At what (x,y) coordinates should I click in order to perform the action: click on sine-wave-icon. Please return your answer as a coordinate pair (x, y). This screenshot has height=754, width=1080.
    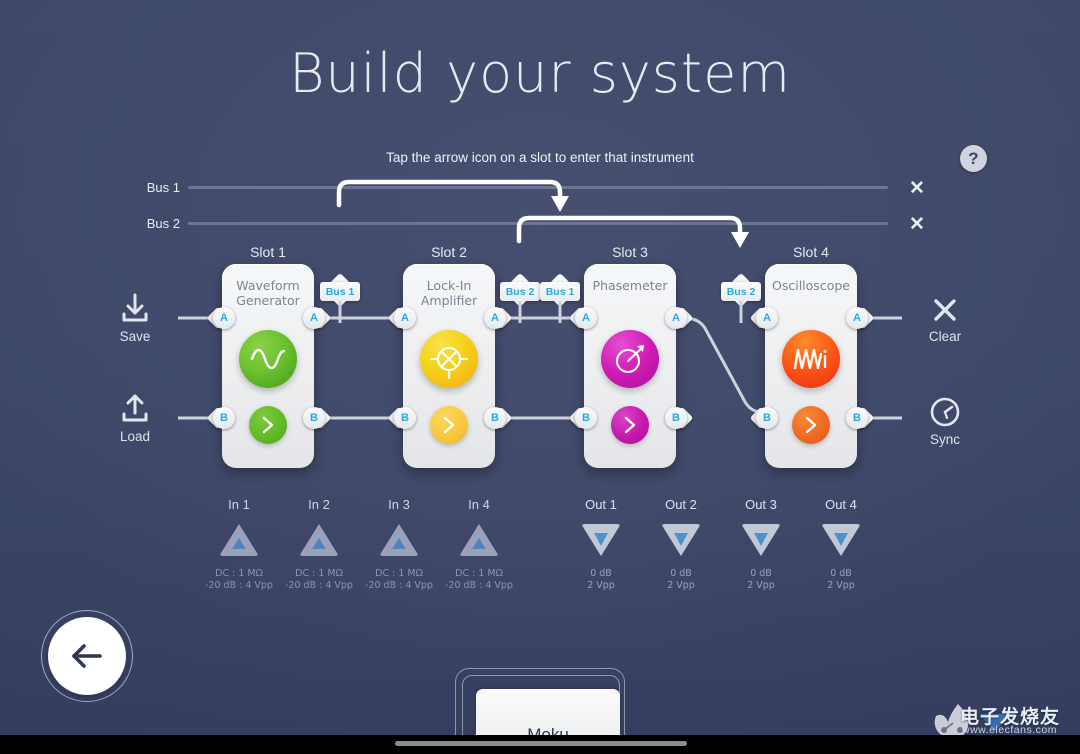
    Looking at the image, I should click on (268, 359).